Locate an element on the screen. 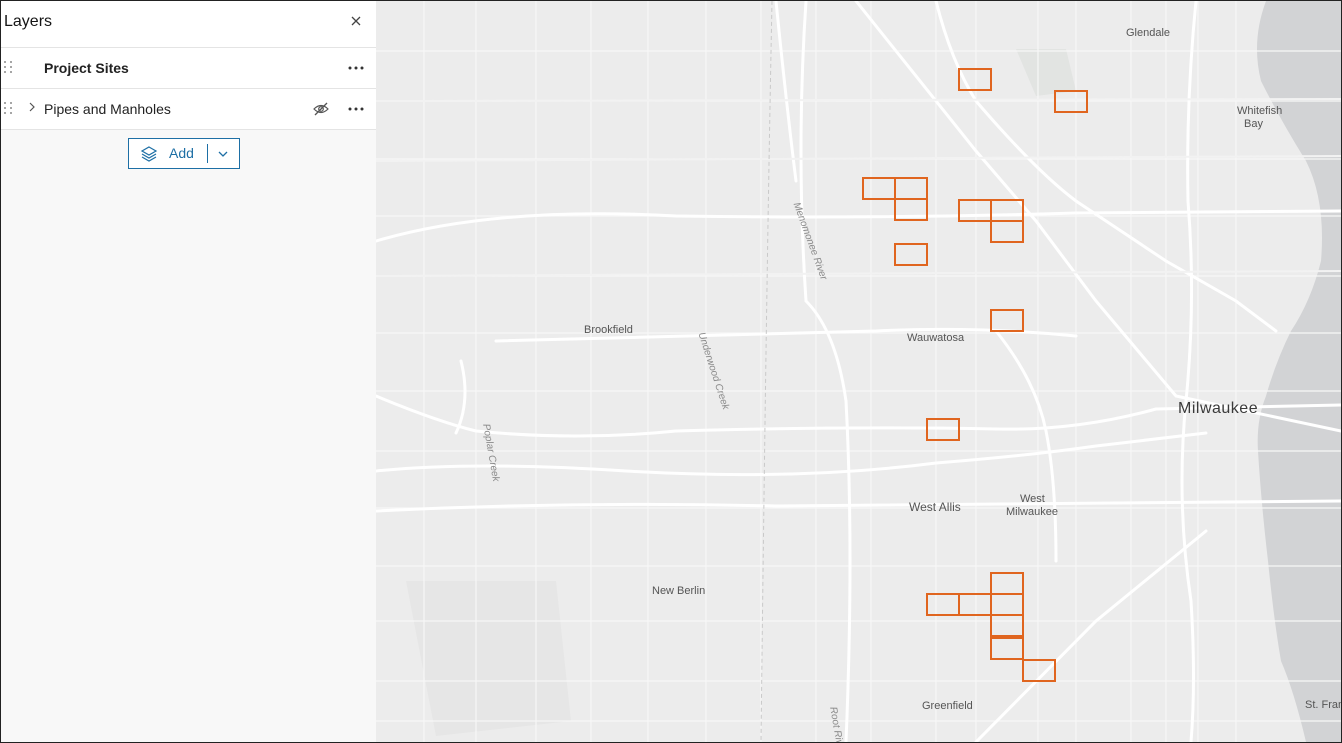 Image resolution: width=1342 pixels, height=743 pixels. place-label-west-milwaukee: Milwaukee is located at coordinates (1032, 512).